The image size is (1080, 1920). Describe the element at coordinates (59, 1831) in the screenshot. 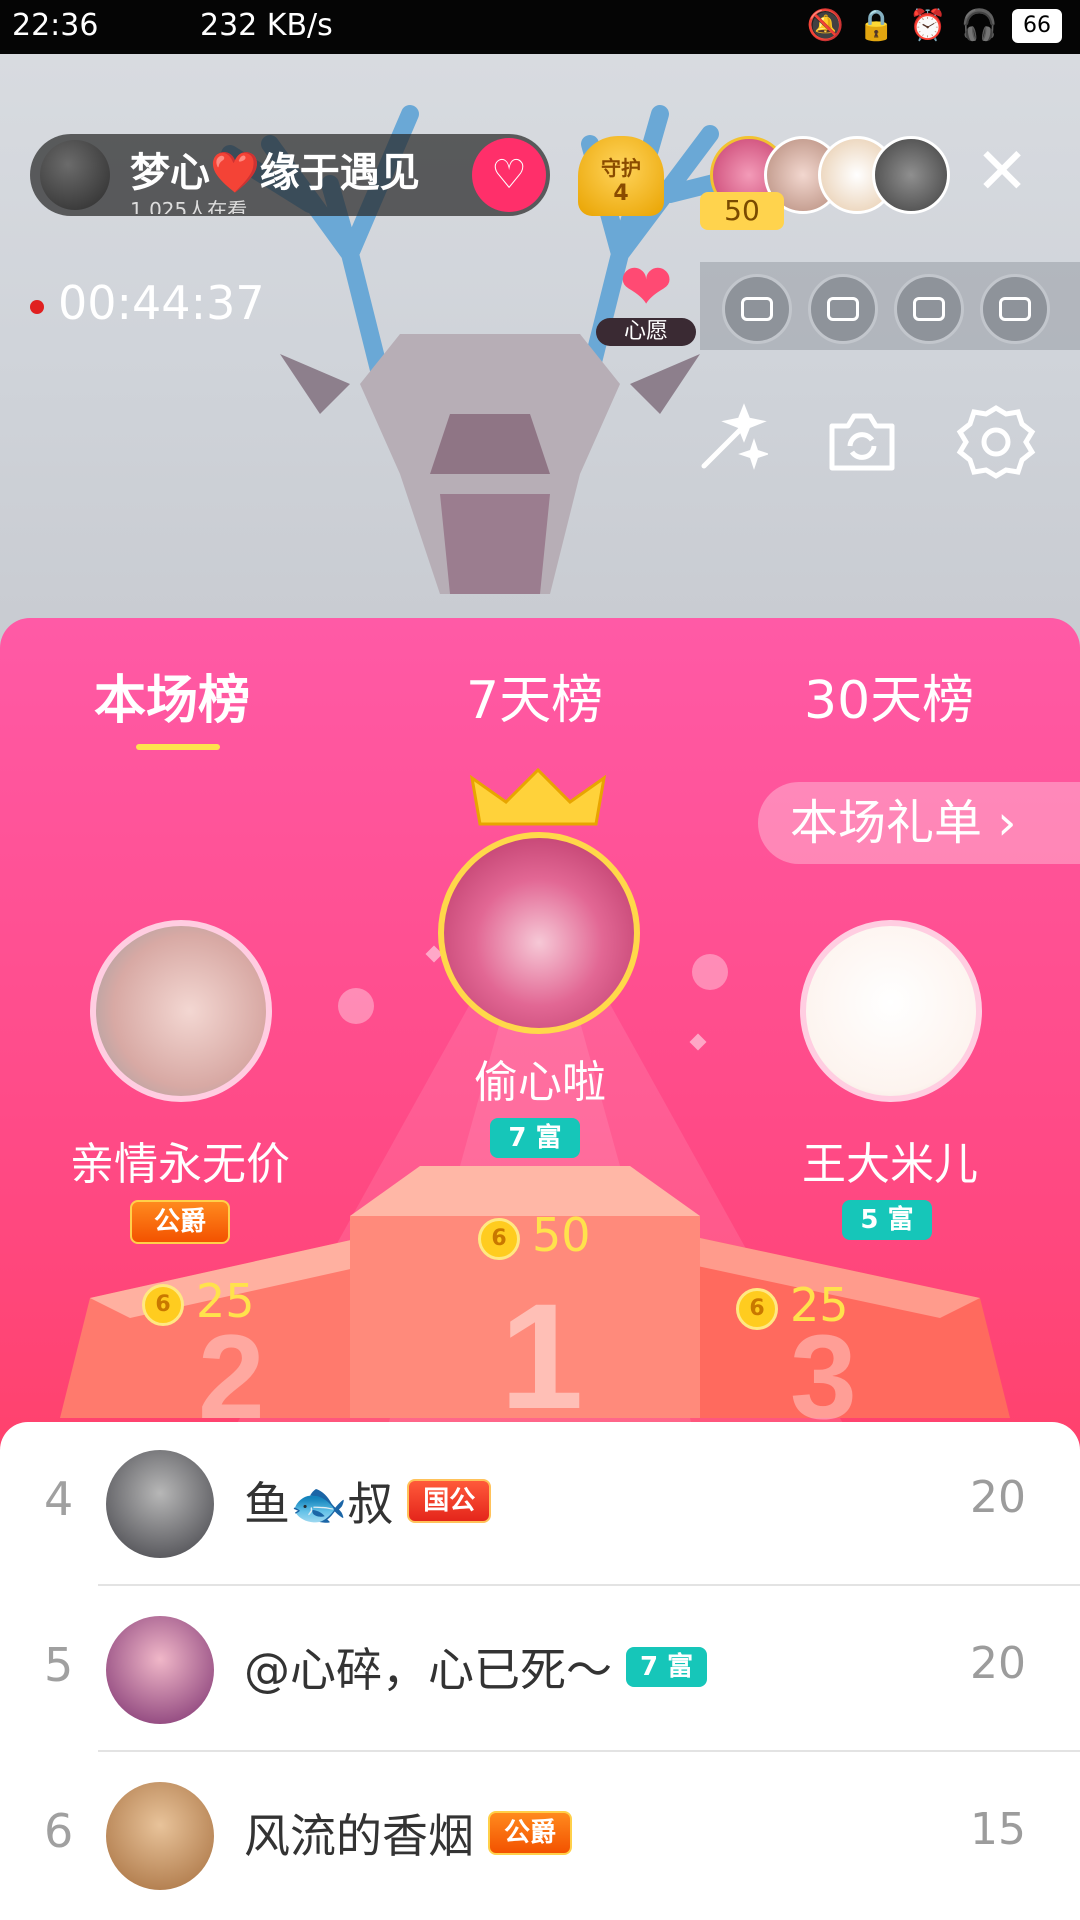

I see `list-rank: 6` at that location.